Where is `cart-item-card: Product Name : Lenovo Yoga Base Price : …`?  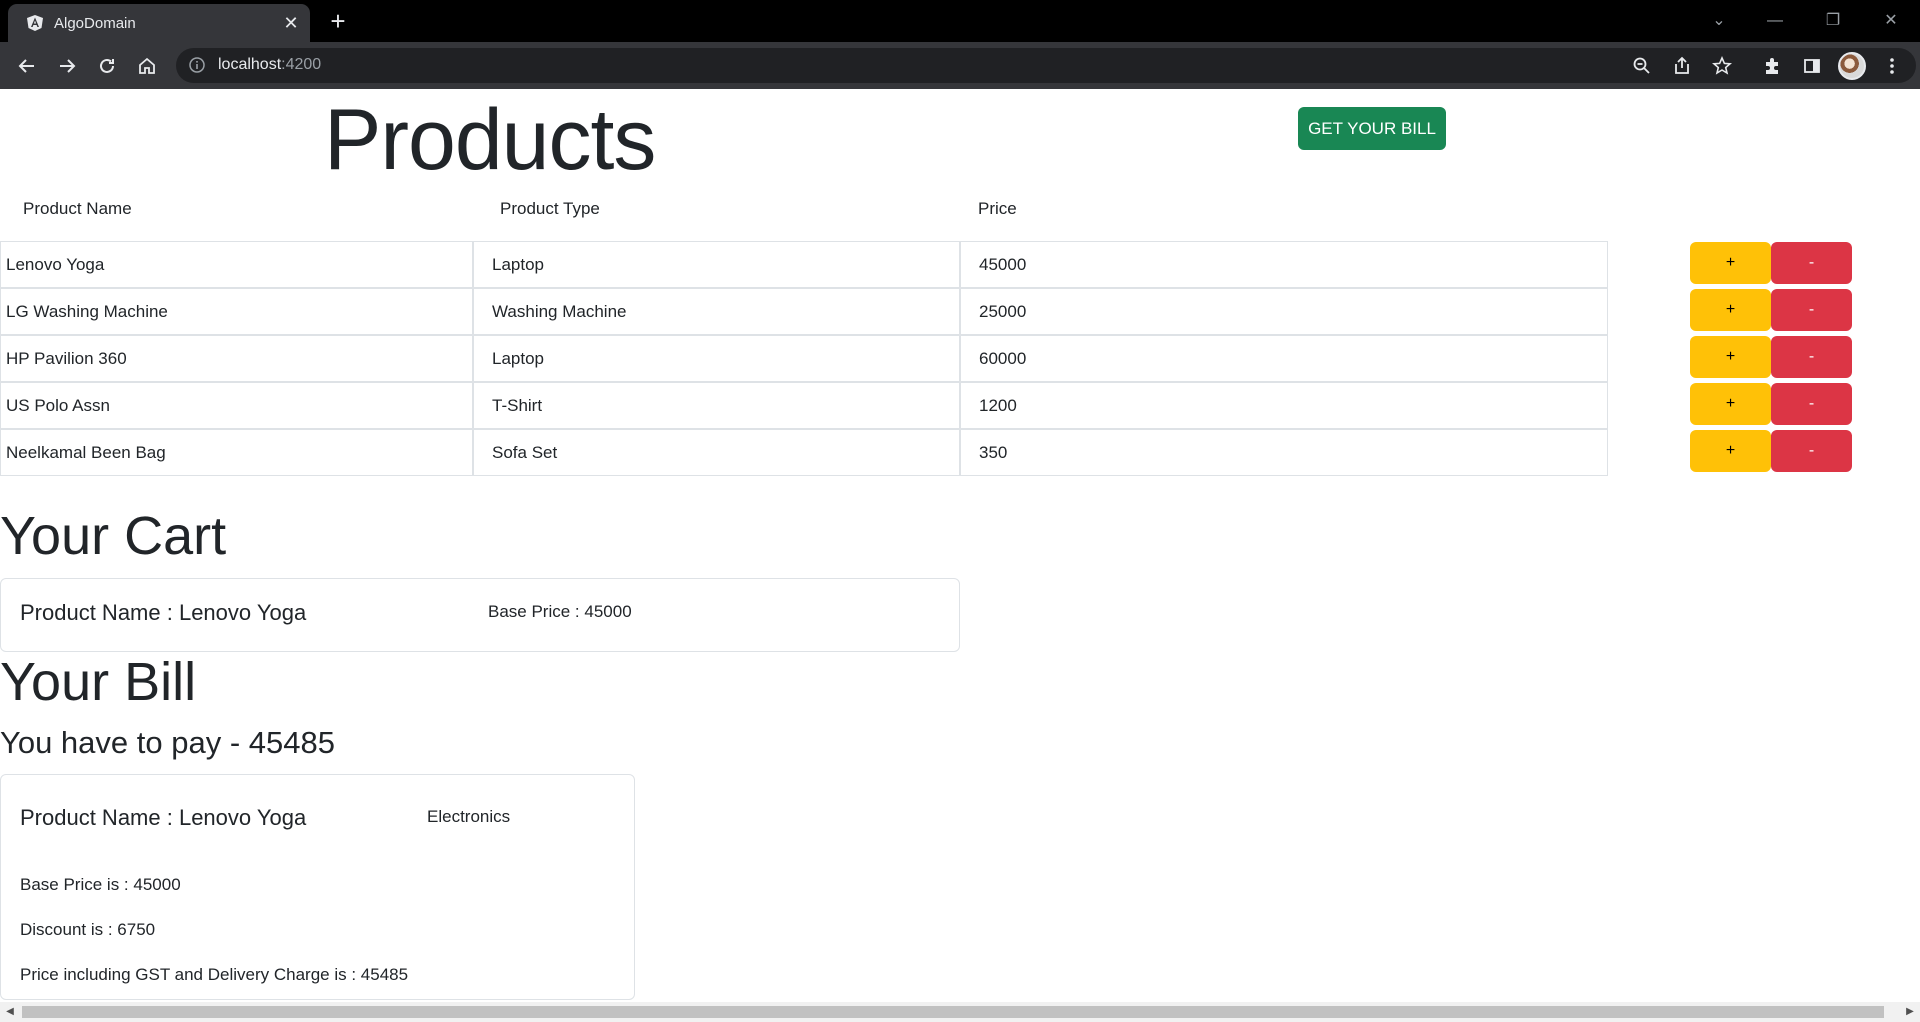 cart-item-card: Product Name : Lenovo Yoga Base Price : … is located at coordinates (480, 615).